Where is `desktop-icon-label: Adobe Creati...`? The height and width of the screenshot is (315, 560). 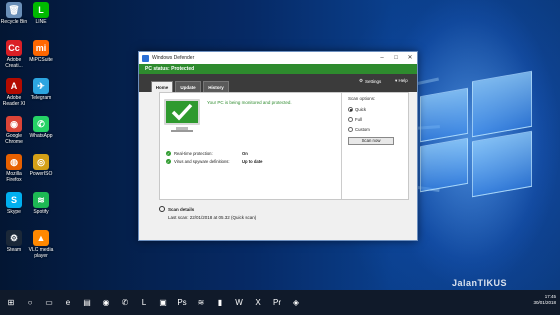
desktop-icon-label: Adobe Creati... is located at coordinates (14, 63).